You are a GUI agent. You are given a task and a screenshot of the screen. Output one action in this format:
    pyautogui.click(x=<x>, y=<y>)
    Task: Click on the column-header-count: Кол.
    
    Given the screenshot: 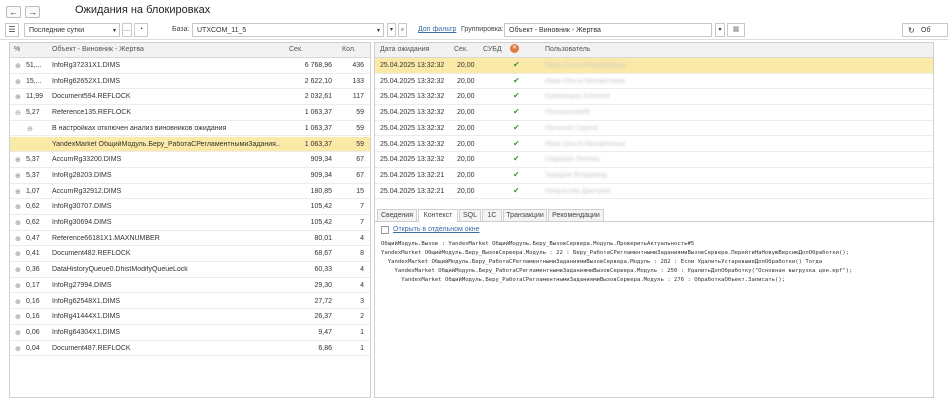 What is the action you would take?
    pyautogui.click(x=349, y=49)
    